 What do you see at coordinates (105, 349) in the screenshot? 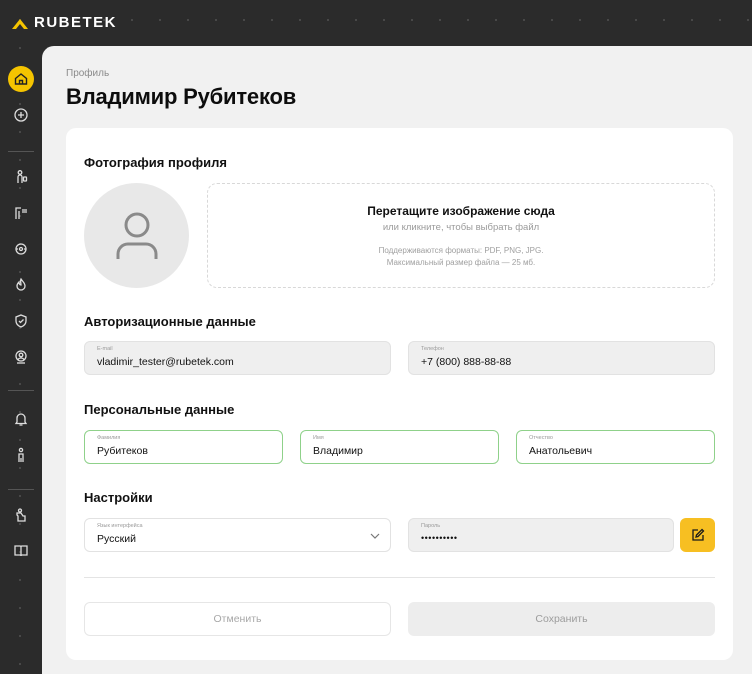
I see `email-label: E-mail` at bounding box center [105, 349].